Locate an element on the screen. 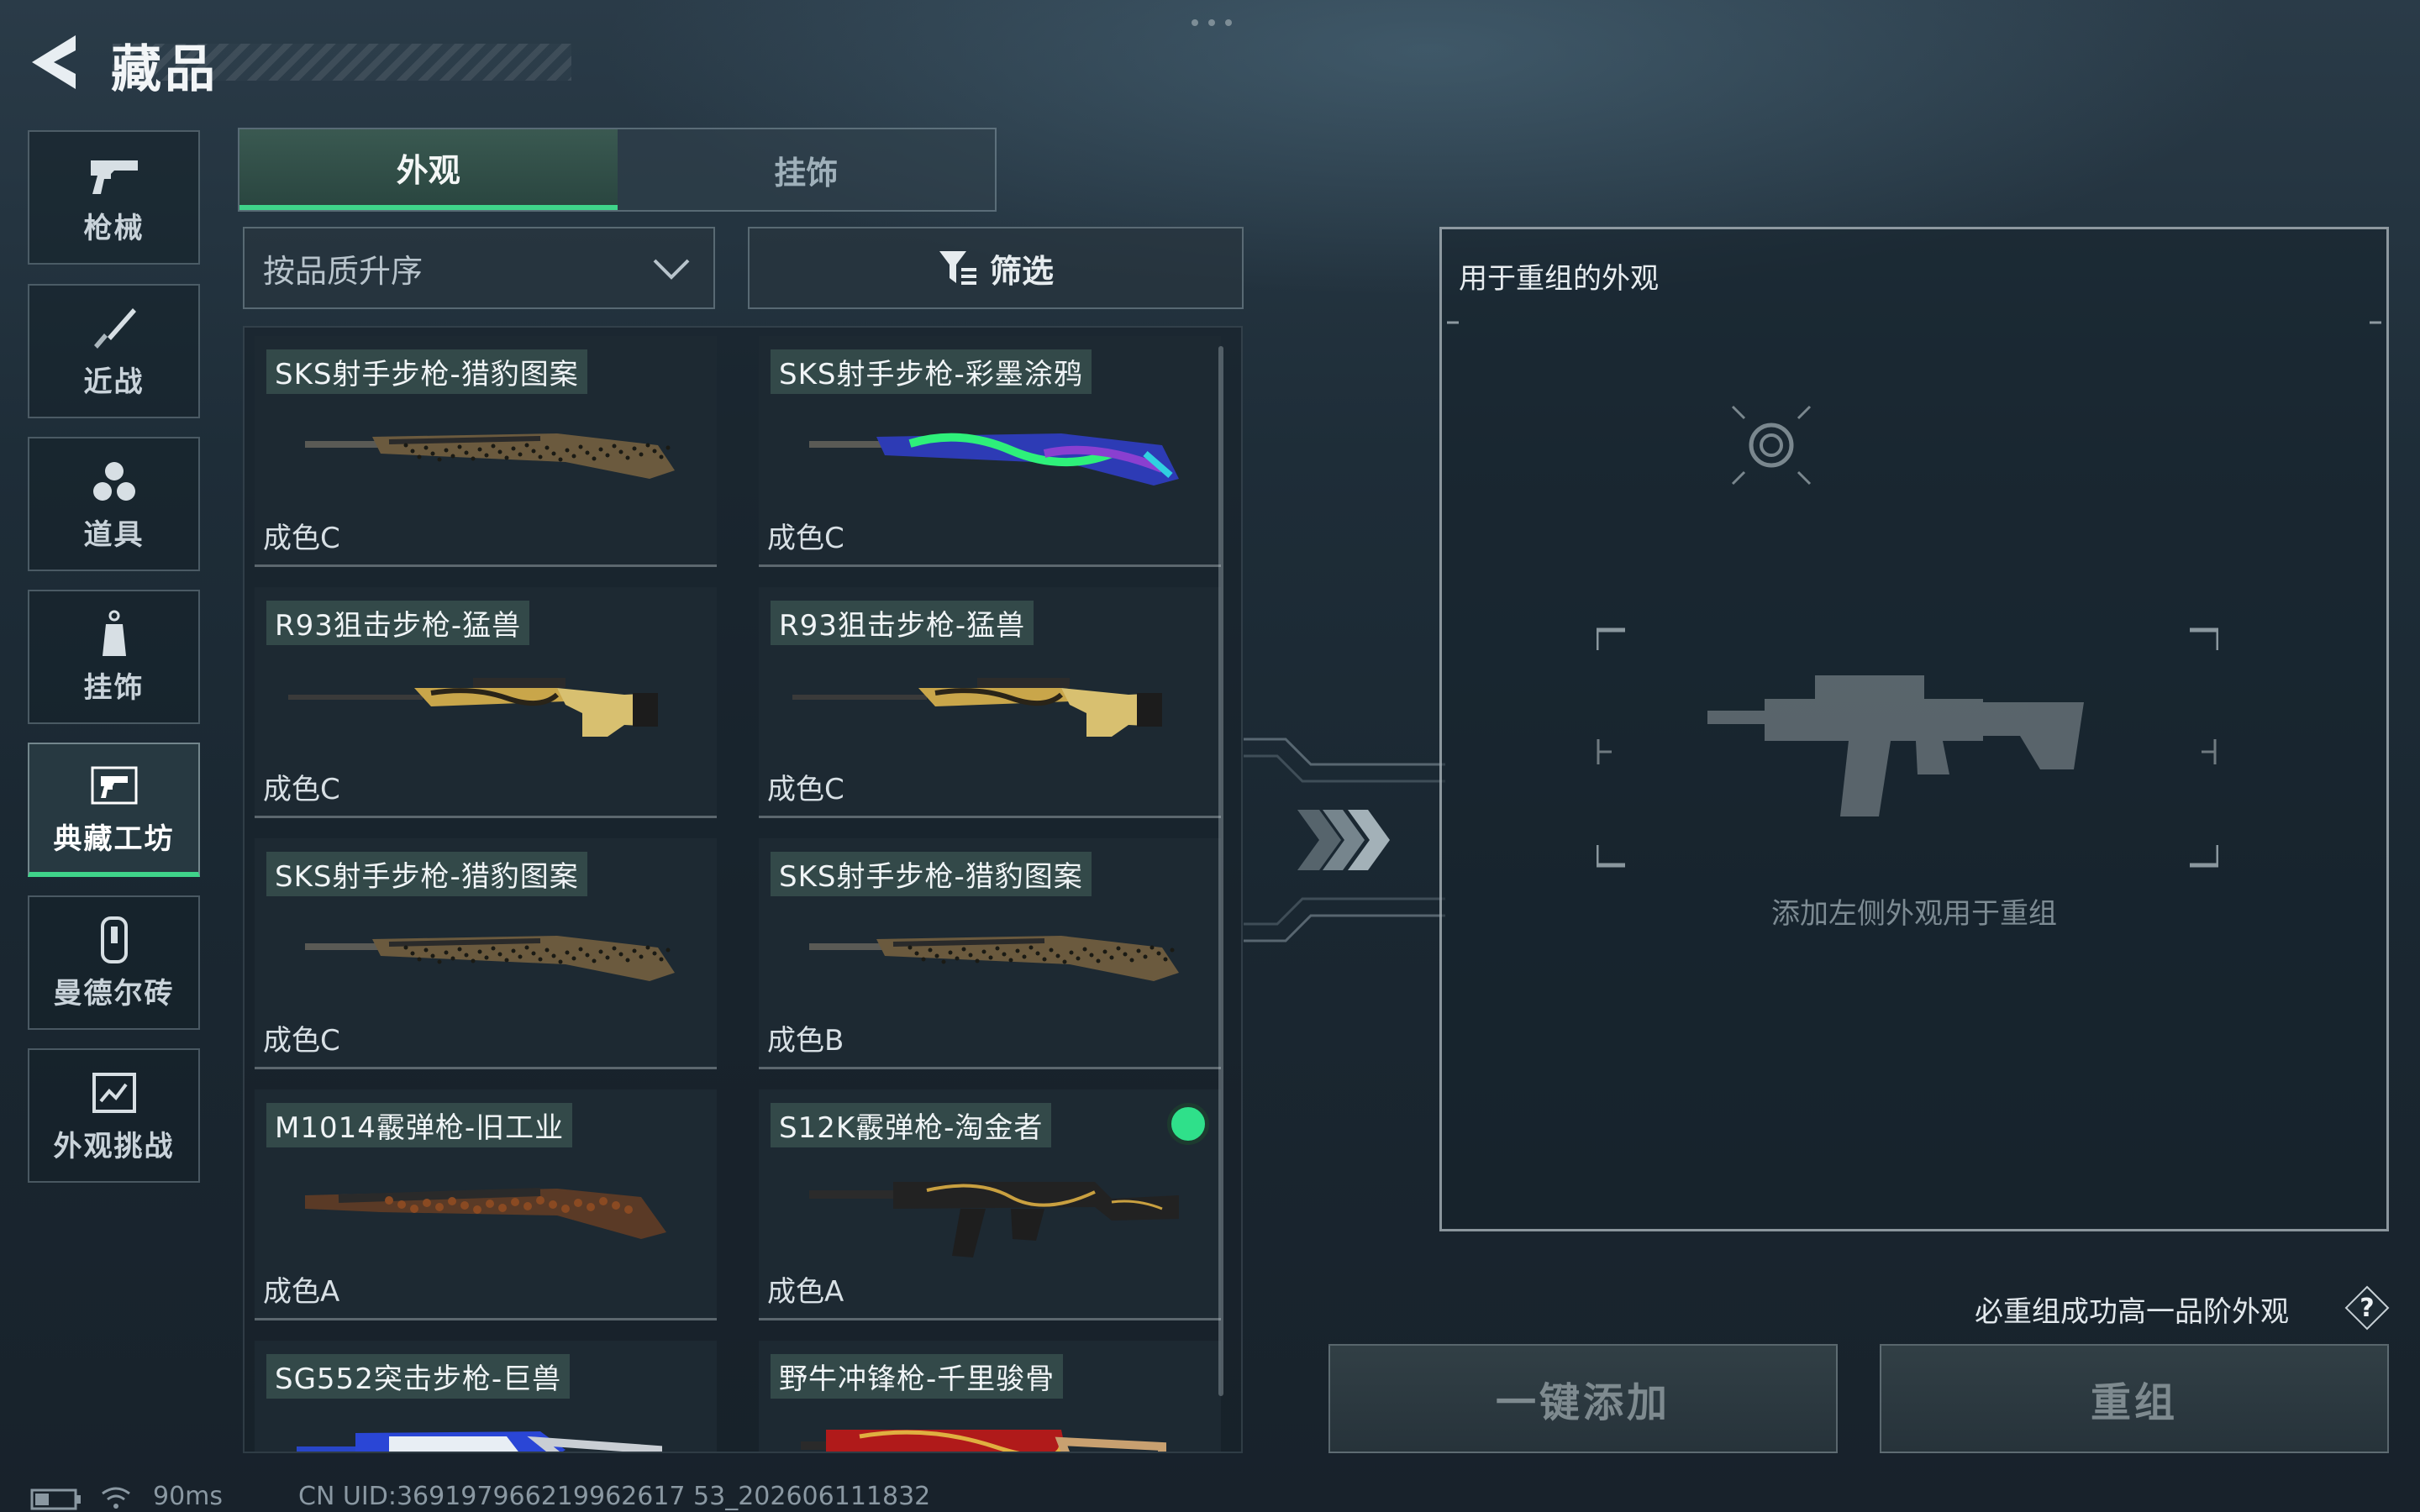  guarantee-text: 必重组成功高一品阶外观 is located at coordinates (2132, 1312).